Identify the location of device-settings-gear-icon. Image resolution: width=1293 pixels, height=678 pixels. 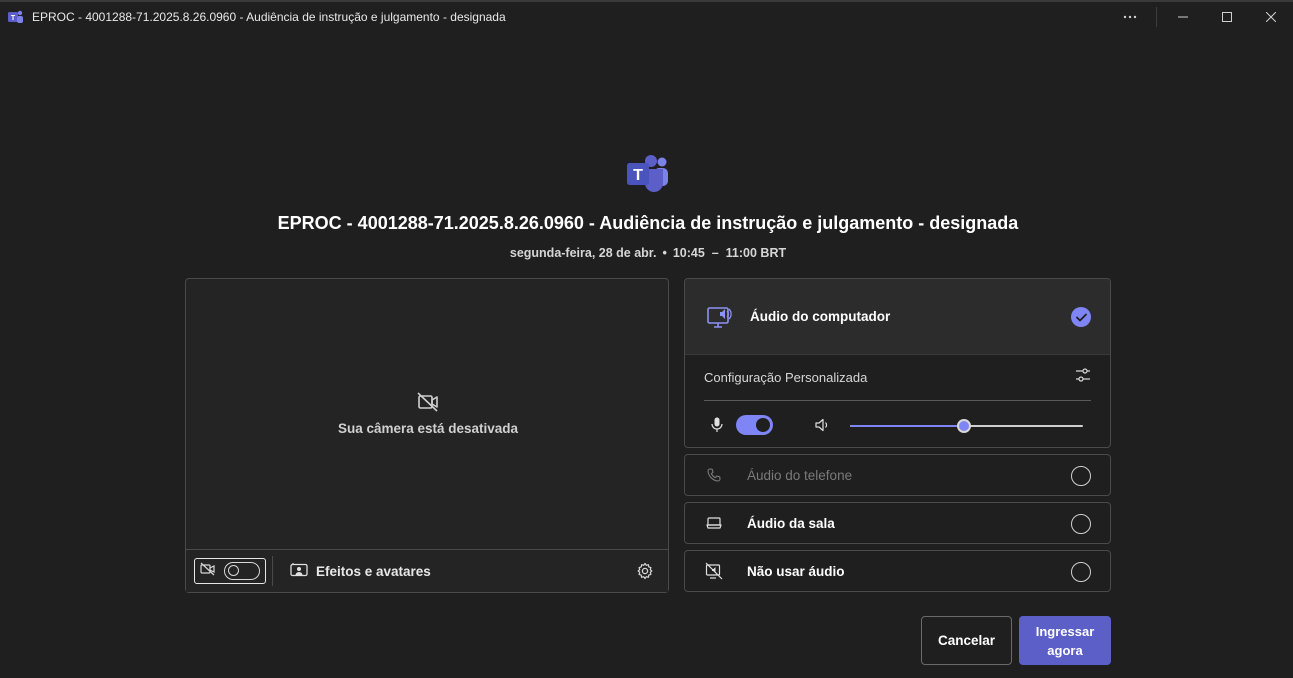
(645, 571).